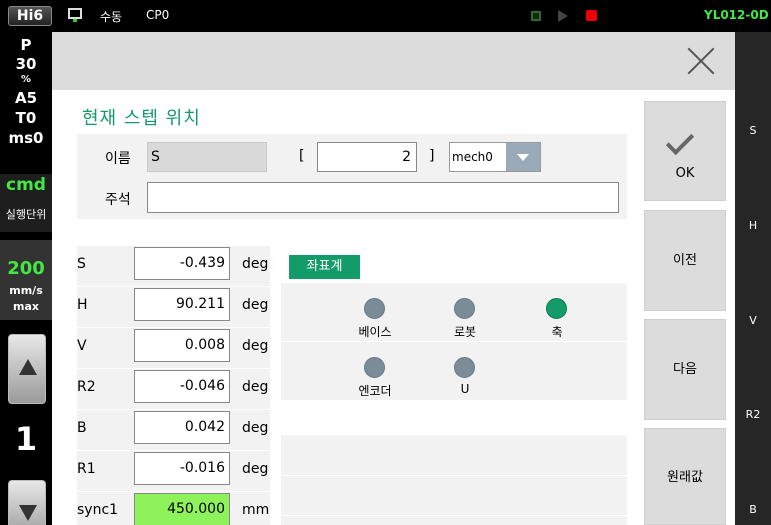  I want to click on a-value: A5, so click(26, 98).